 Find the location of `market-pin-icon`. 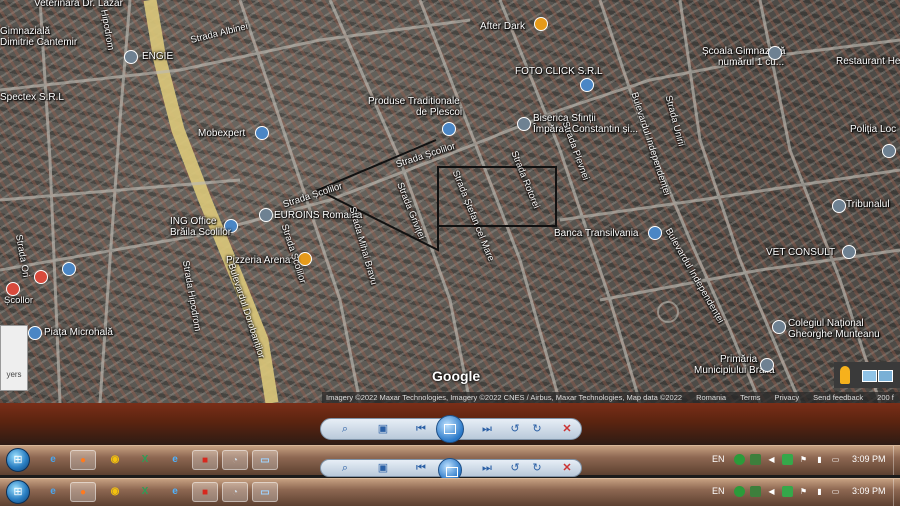

market-pin-icon is located at coordinates (35, 333).